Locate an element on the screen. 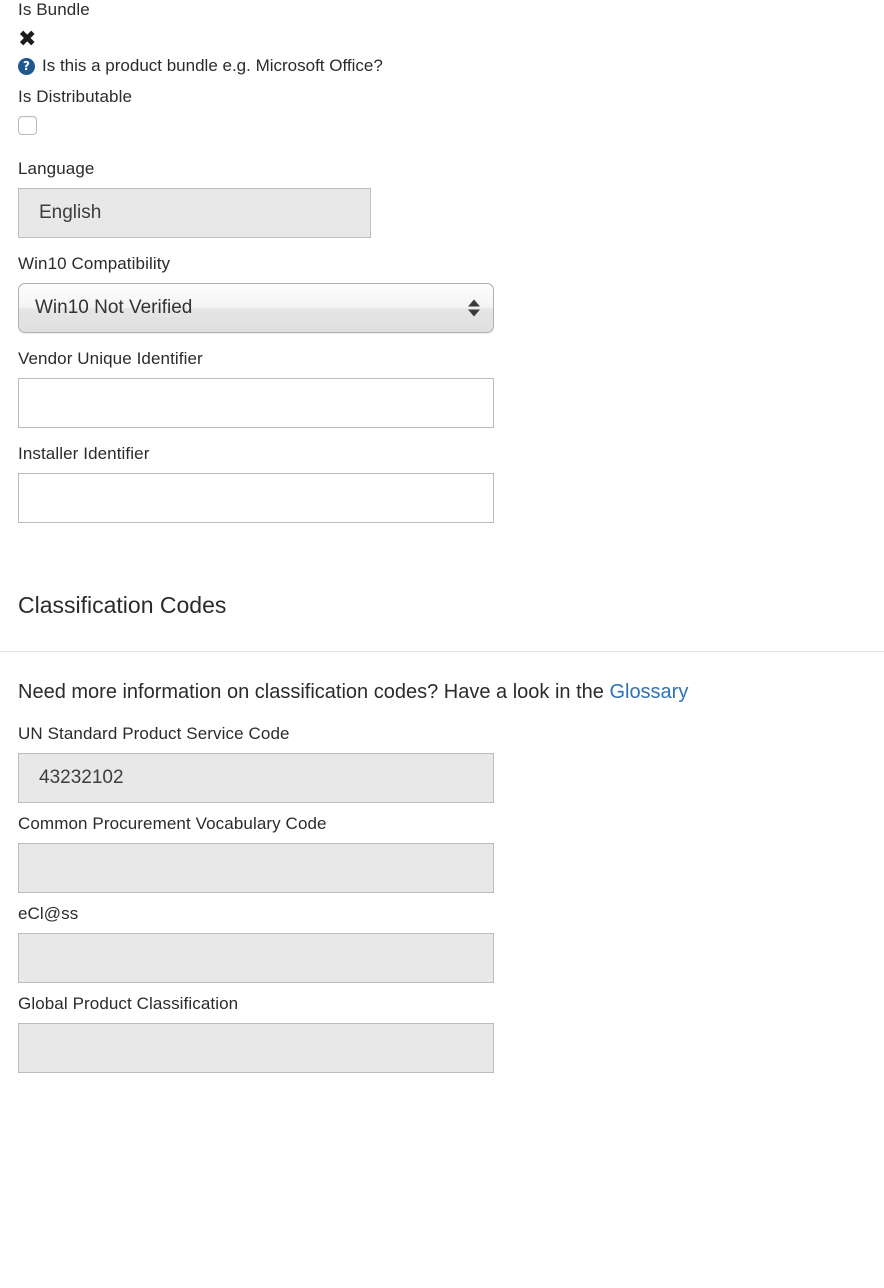  win10-compatibility-select: Win10 Not Verified is located at coordinates (256, 308).